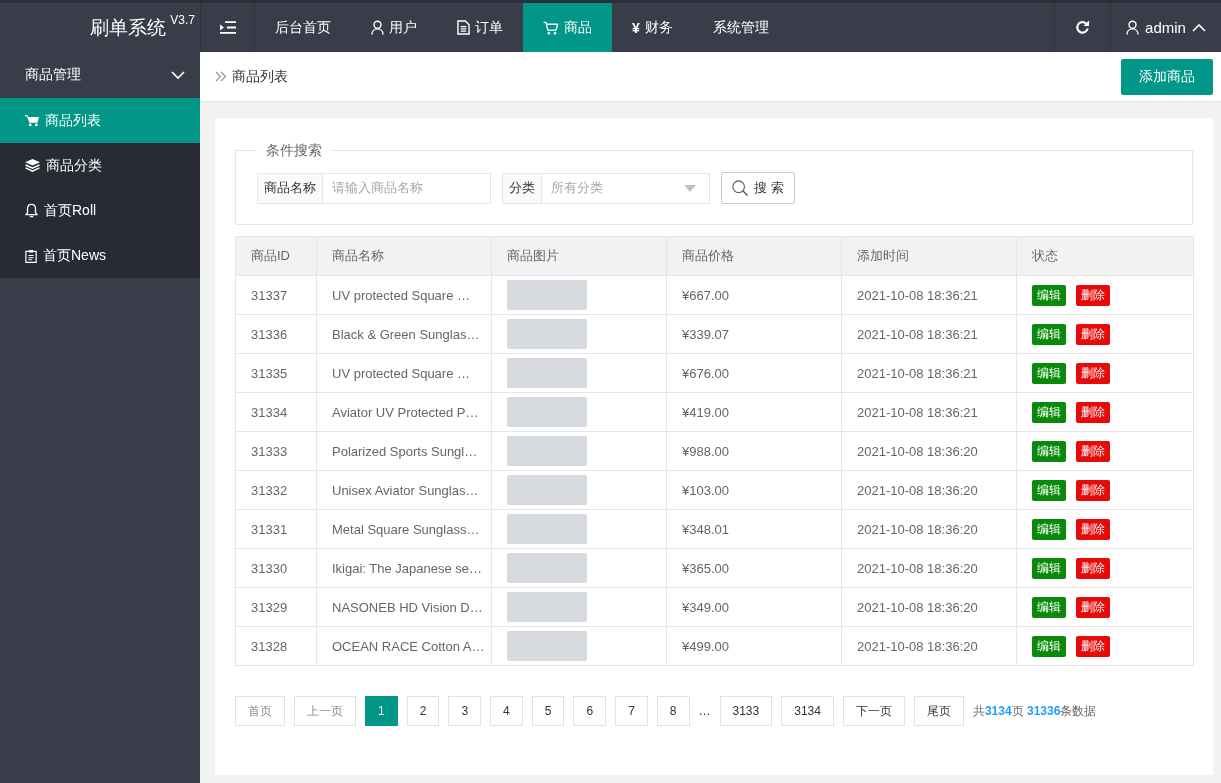 The image size is (1221, 783). I want to click on nav-tab: 商品, so click(567, 27).